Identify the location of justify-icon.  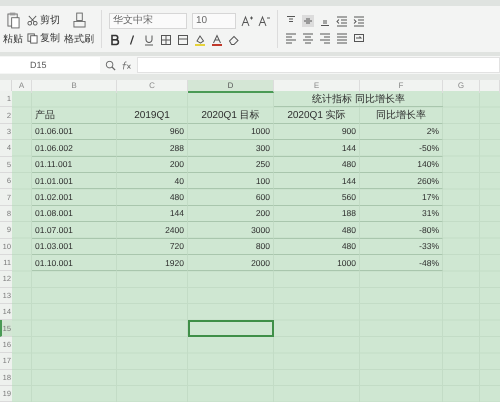
(342, 38).